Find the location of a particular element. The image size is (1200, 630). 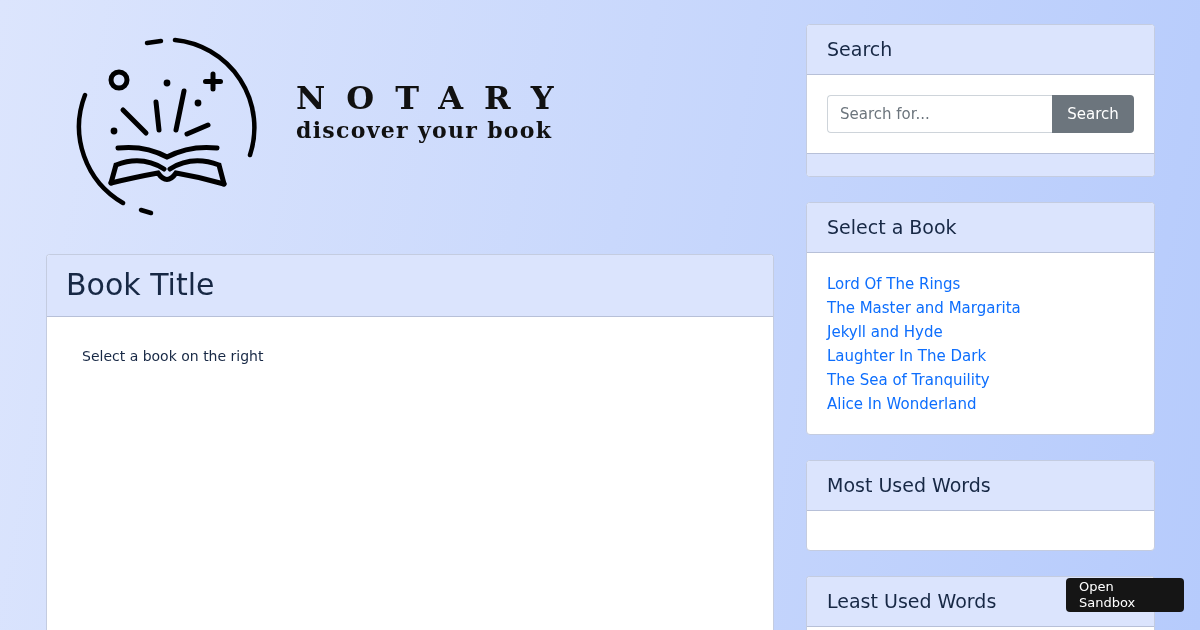

book-link: Alice In Wonderland is located at coordinates (902, 403).